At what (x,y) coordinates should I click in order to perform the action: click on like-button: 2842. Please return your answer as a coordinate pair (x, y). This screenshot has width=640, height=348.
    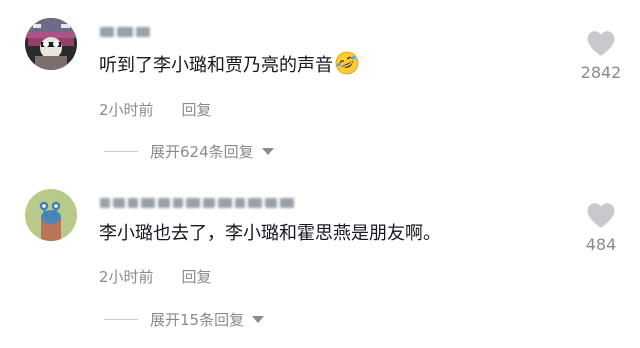
    Looking at the image, I should click on (601, 56).